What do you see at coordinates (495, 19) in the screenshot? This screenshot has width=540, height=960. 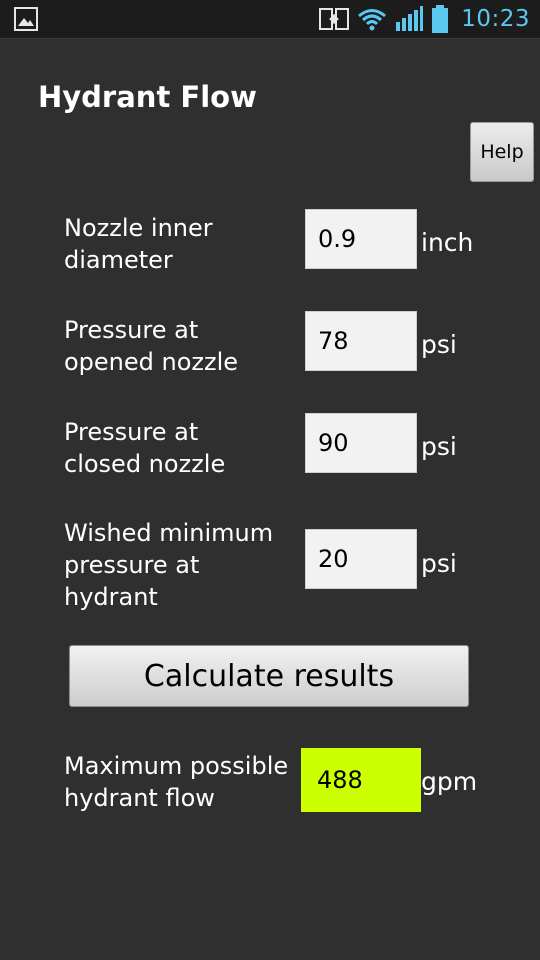 I see `status-clock: 10:23` at bounding box center [495, 19].